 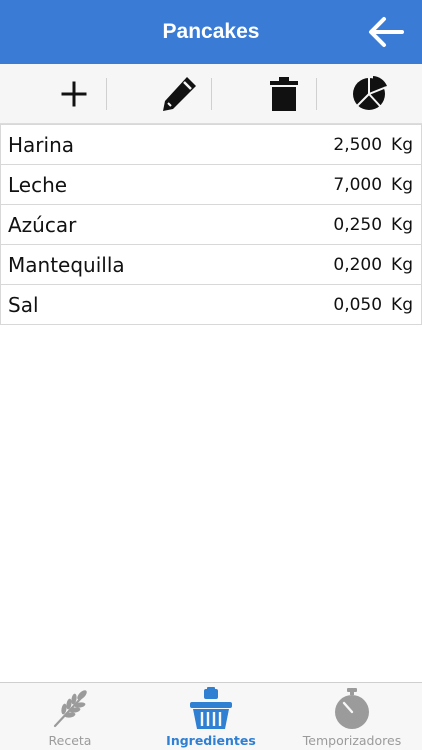 I want to click on ingredient-quantity: 0,200 Kg, so click(x=373, y=265).